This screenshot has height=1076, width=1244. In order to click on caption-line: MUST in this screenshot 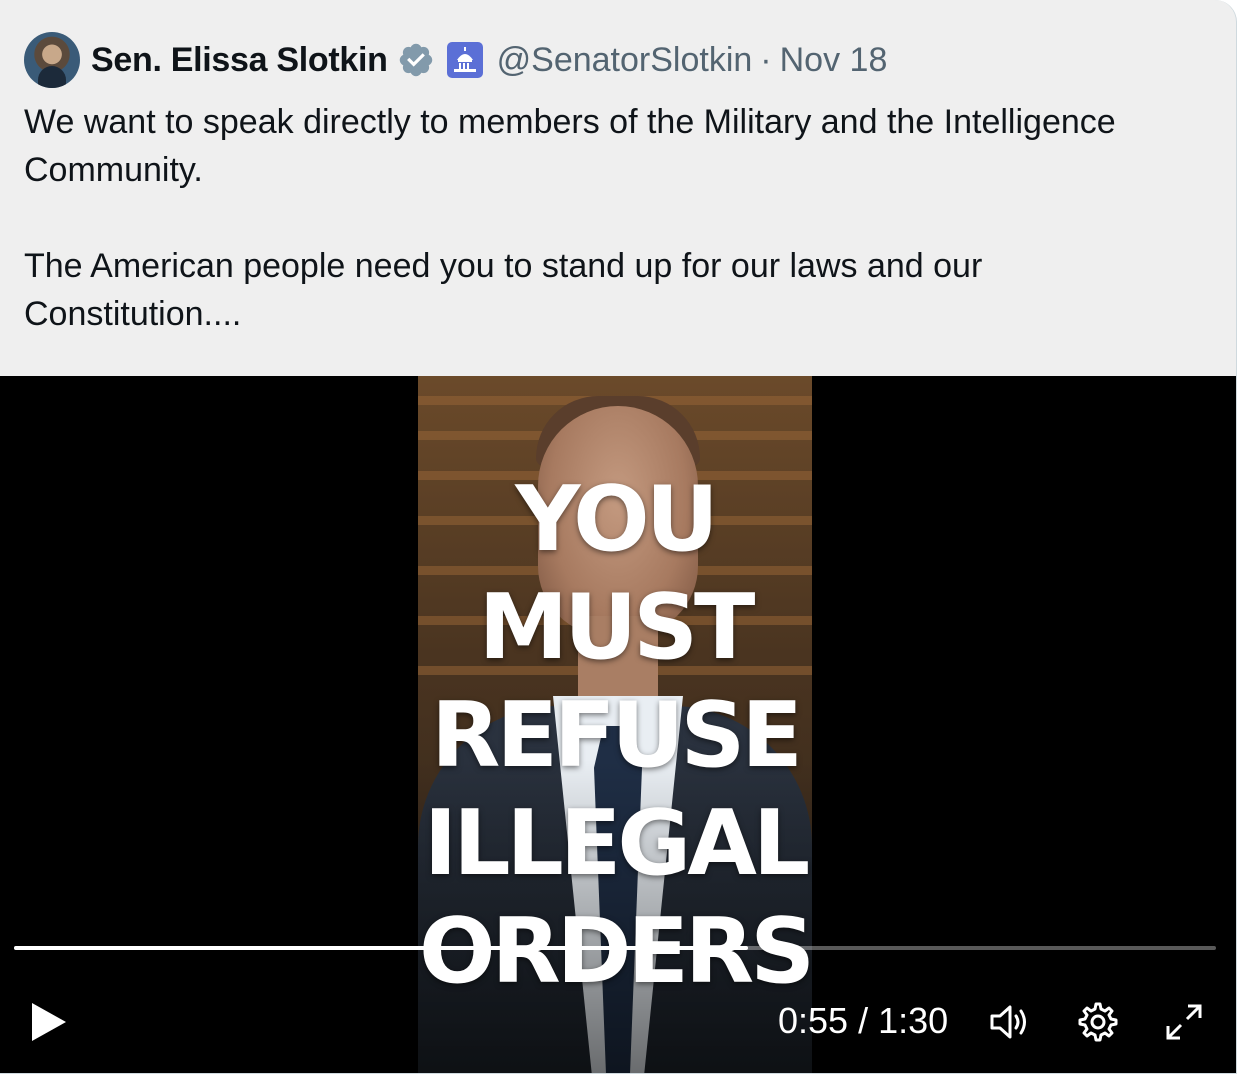, I will do `click(617, 627)`.